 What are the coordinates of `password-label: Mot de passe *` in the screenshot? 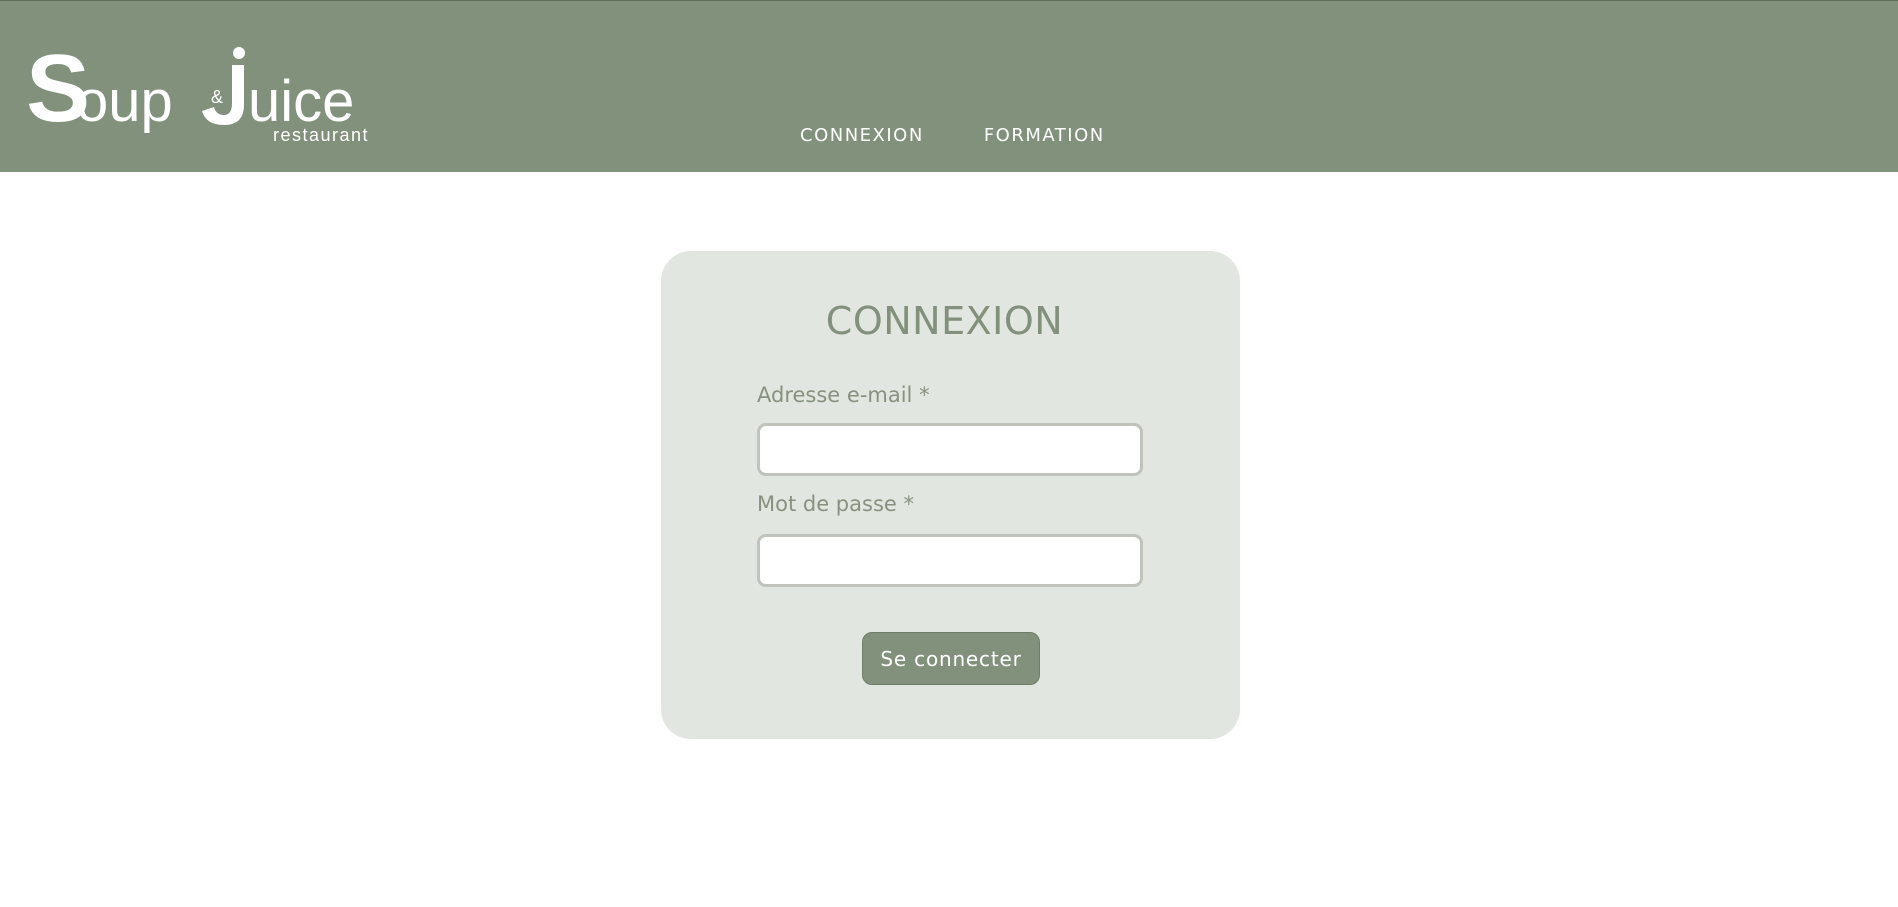 It's located at (835, 504).